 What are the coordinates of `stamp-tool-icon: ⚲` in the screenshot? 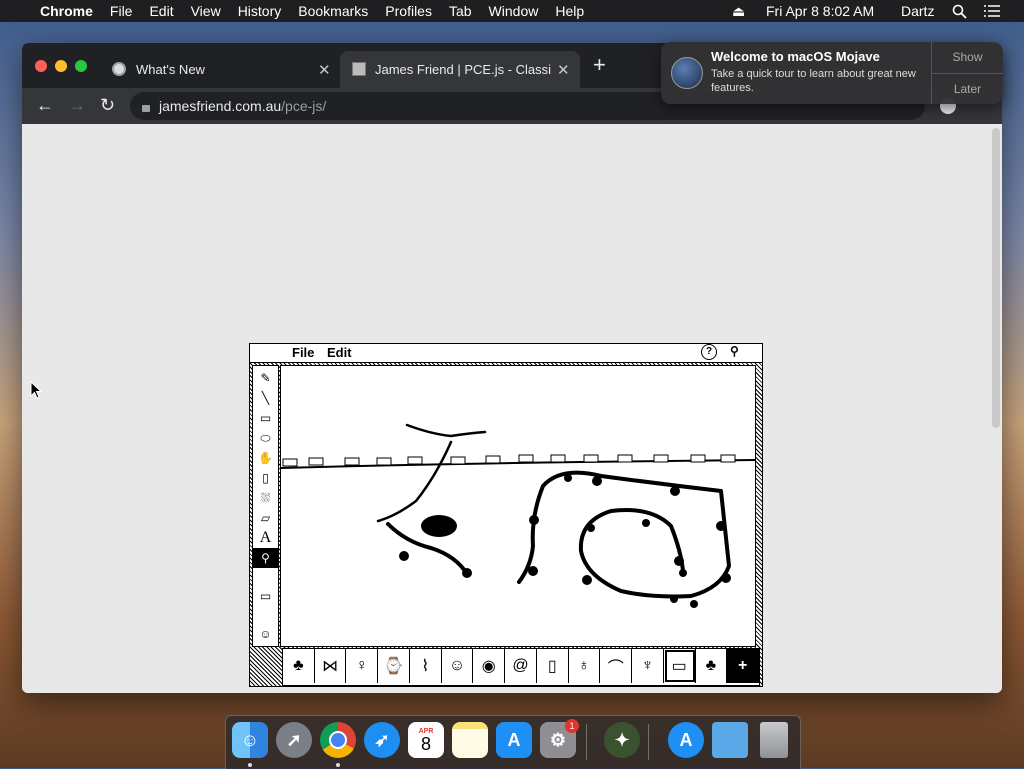 It's located at (265, 558).